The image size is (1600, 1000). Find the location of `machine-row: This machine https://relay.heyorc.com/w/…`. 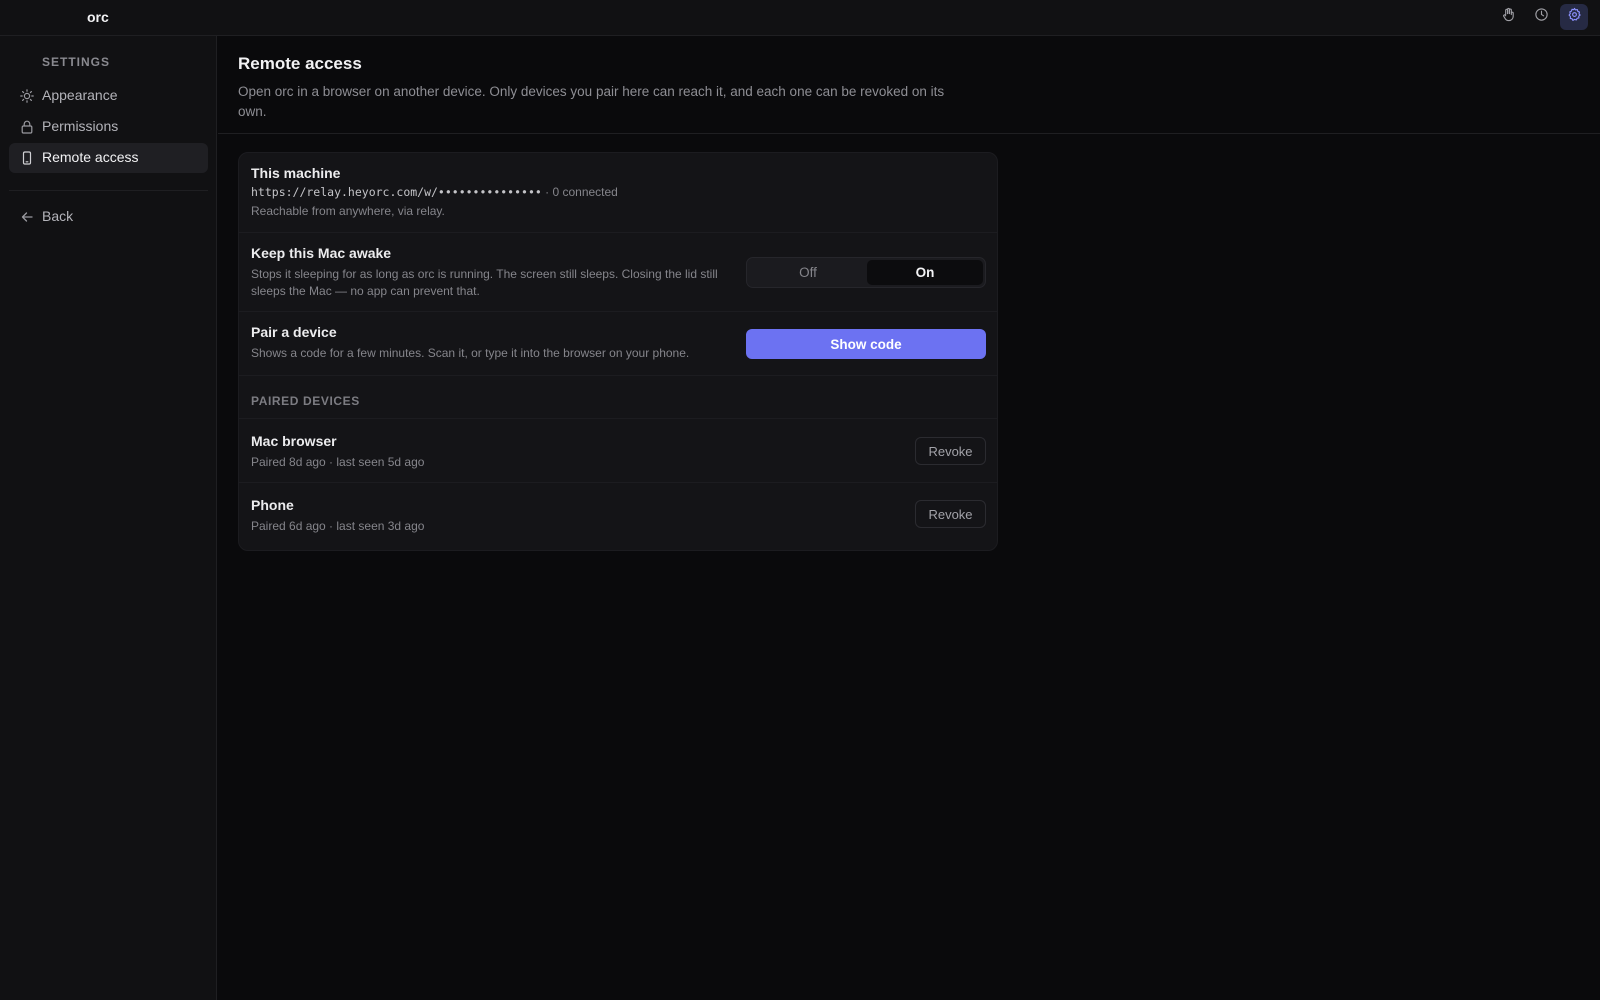

machine-row: This machine https://relay.heyorc.com/w/… is located at coordinates (618, 193).